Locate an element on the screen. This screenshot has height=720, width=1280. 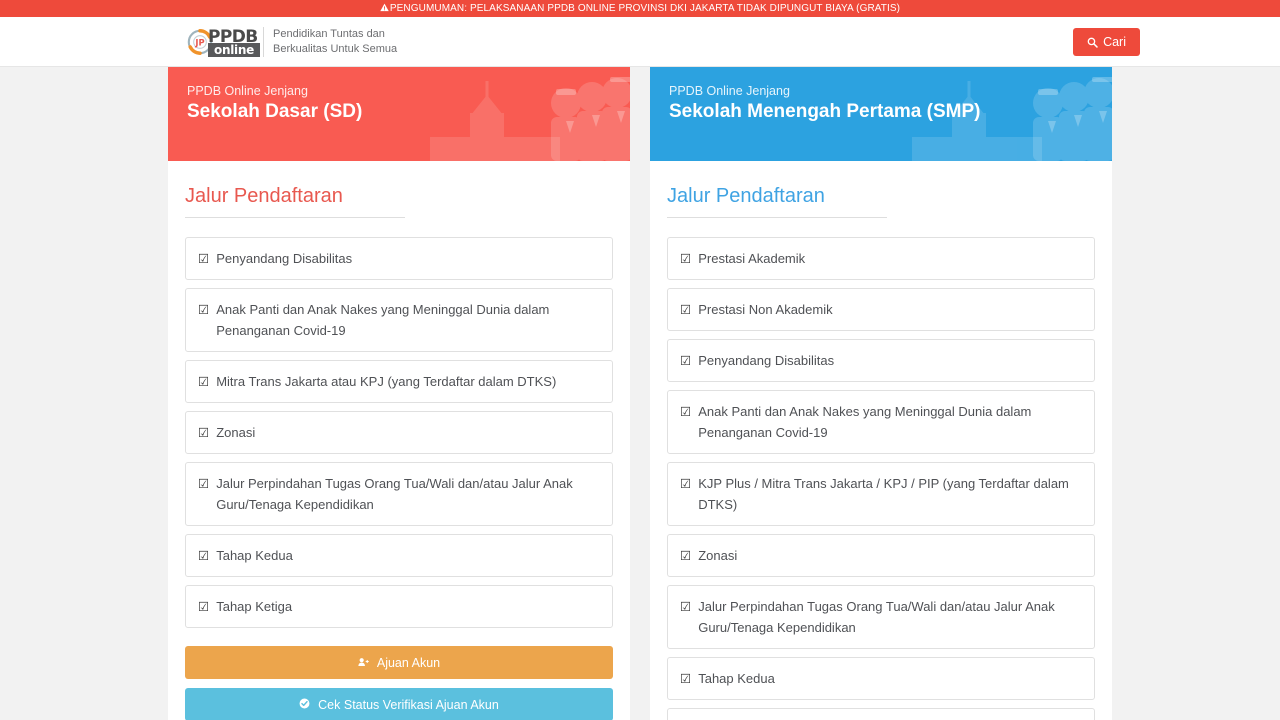
list-item: ☑ PPDB Bersama is located at coordinates (881, 714).